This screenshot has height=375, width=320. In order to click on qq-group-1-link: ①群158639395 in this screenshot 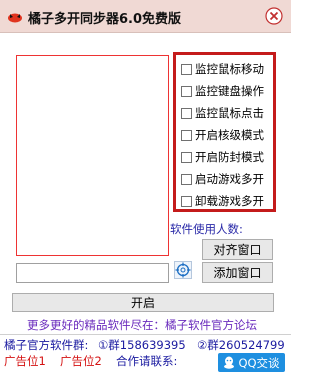, I will do `click(142, 345)`.